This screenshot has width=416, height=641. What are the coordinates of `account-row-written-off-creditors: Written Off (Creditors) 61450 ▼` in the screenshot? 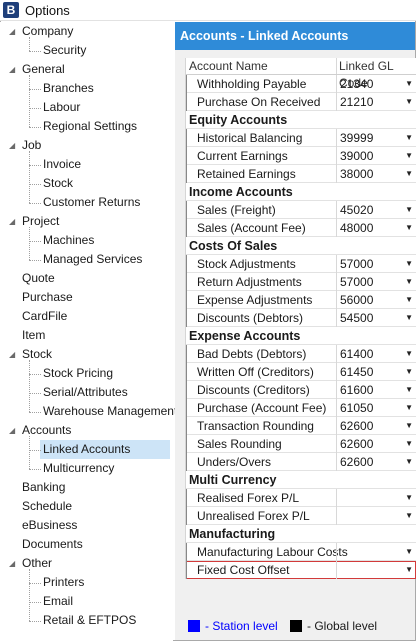 It's located at (301, 372).